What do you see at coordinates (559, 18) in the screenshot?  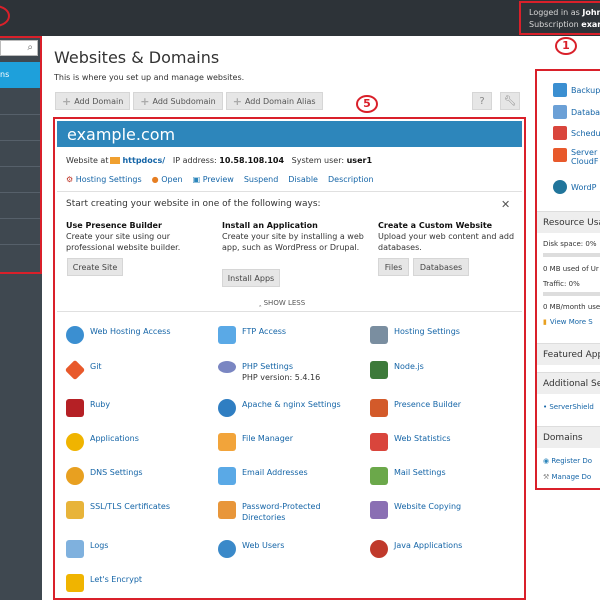 I see `user-info-box: Logged in as John Subscription exar` at bounding box center [559, 18].